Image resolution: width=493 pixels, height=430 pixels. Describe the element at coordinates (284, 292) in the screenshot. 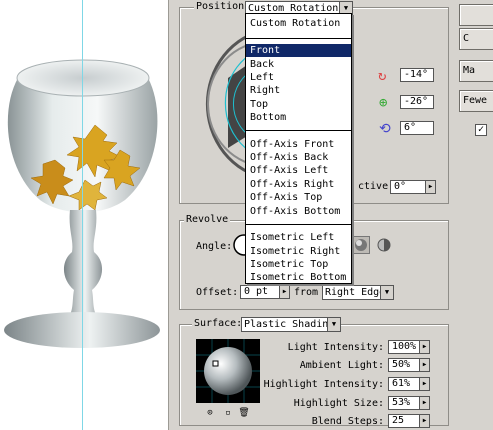

I see `offset-stepper: ▶` at that location.